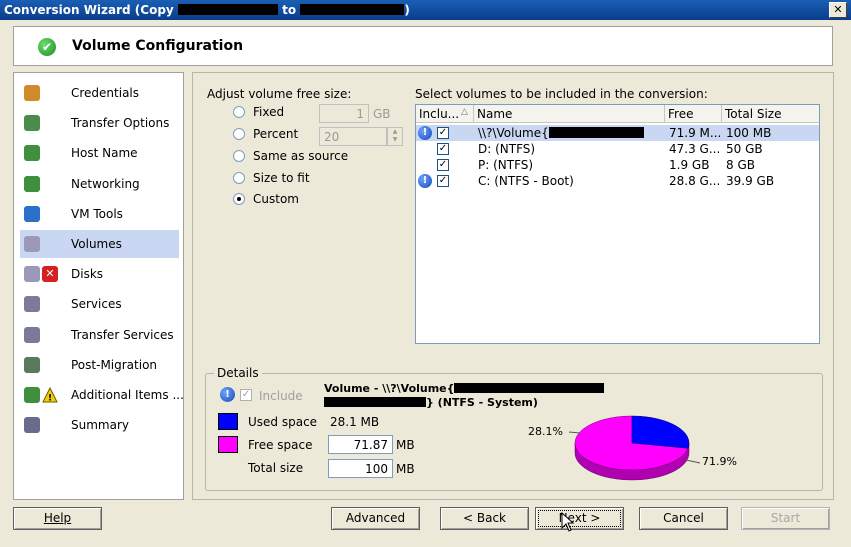 The image size is (851, 547). Describe the element at coordinates (32, 364) in the screenshot. I see `post-migration-icon` at that location.